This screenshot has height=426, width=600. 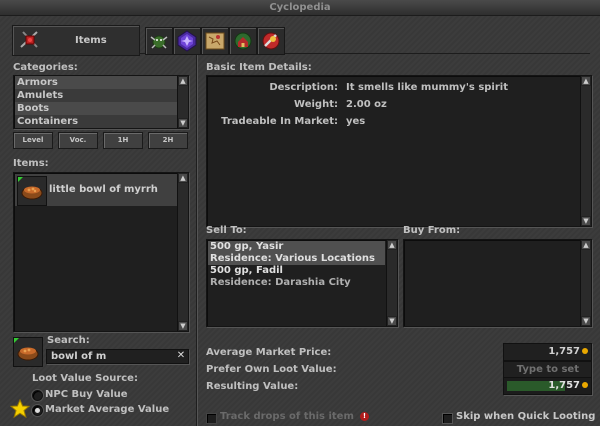 I want to click on map-icon, so click(x=215, y=41).